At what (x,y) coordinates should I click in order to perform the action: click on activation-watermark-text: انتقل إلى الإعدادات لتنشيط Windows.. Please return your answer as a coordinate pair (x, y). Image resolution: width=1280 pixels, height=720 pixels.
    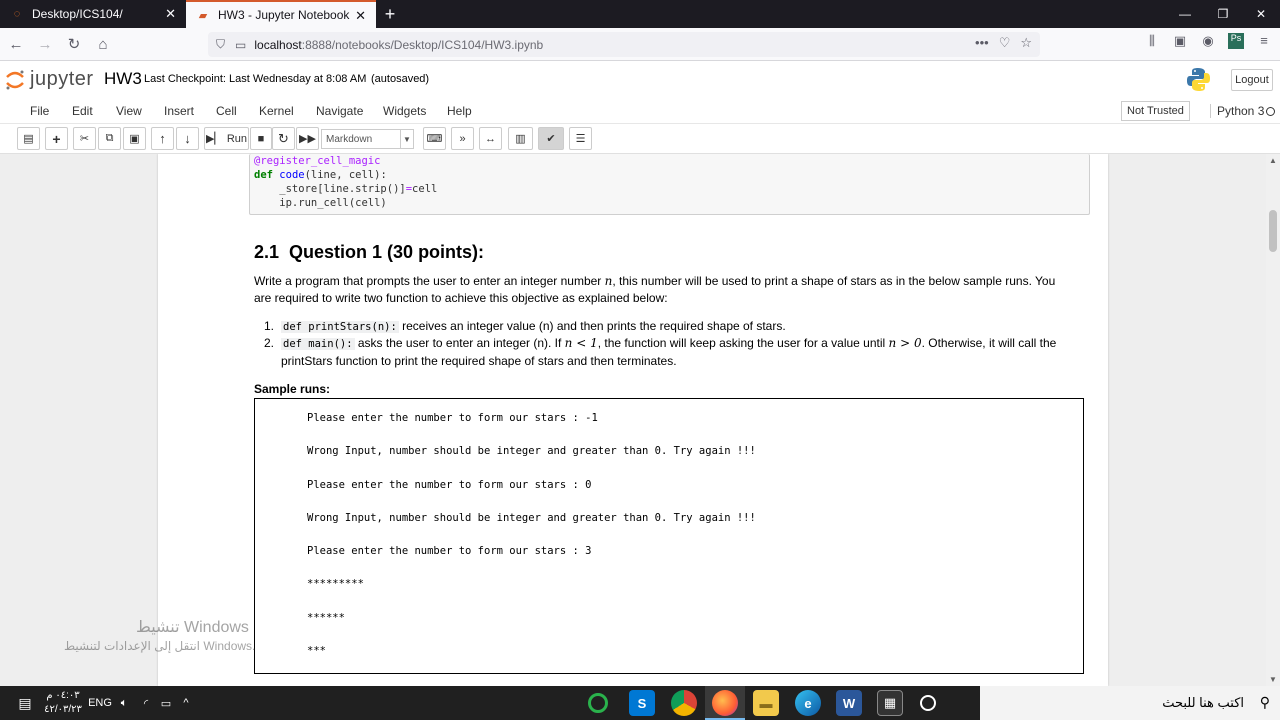
    Looking at the image, I should click on (160, 646).